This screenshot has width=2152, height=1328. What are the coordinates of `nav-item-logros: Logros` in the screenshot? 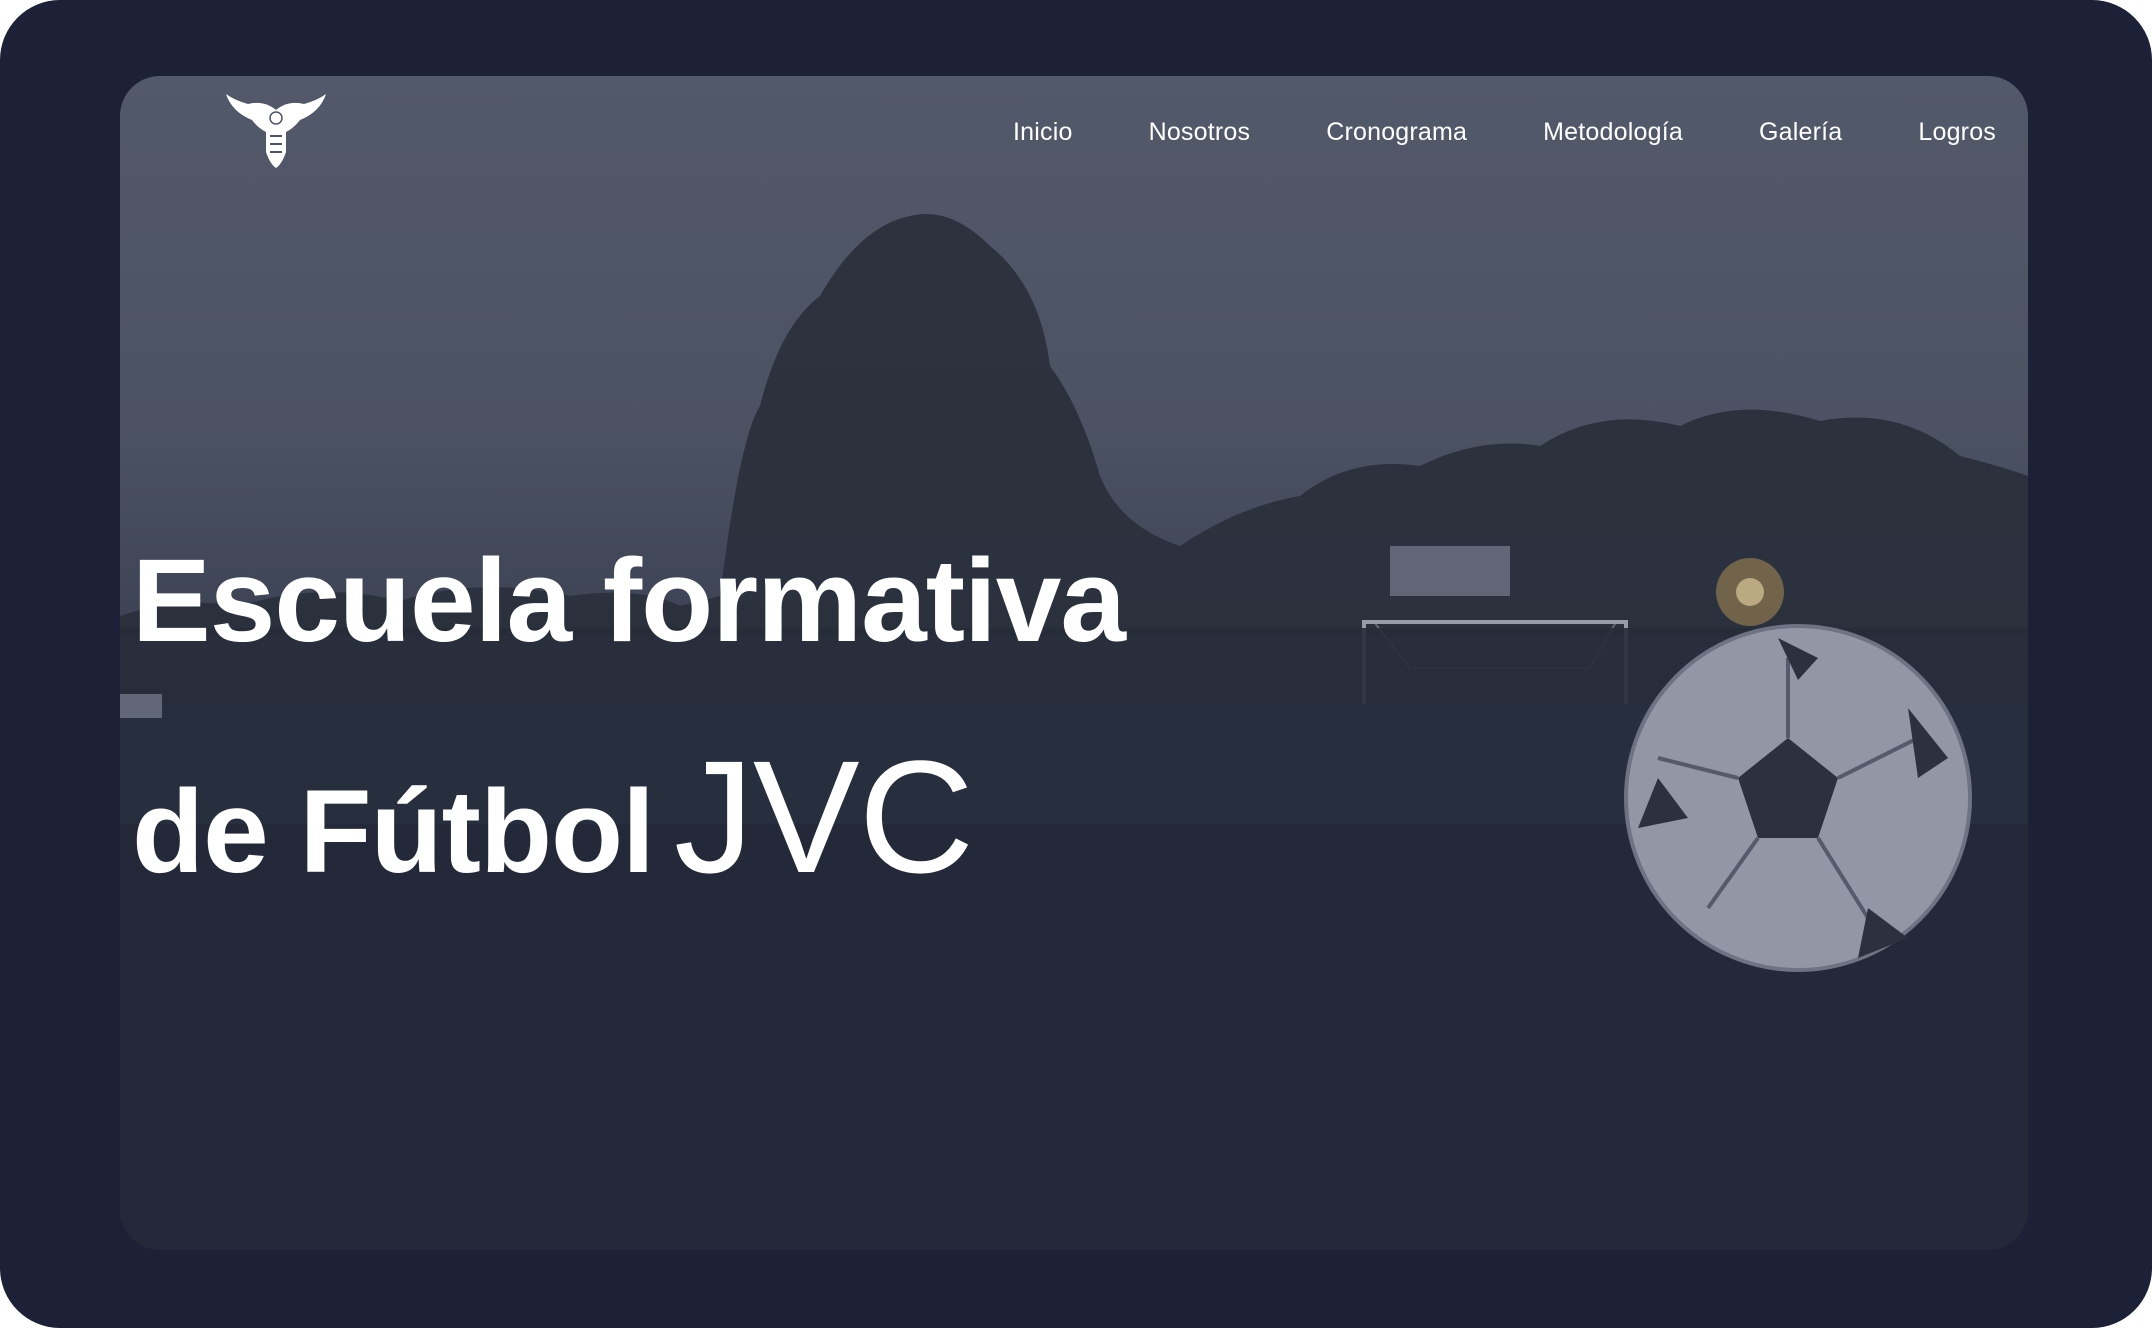 It's located at (1957, 132).